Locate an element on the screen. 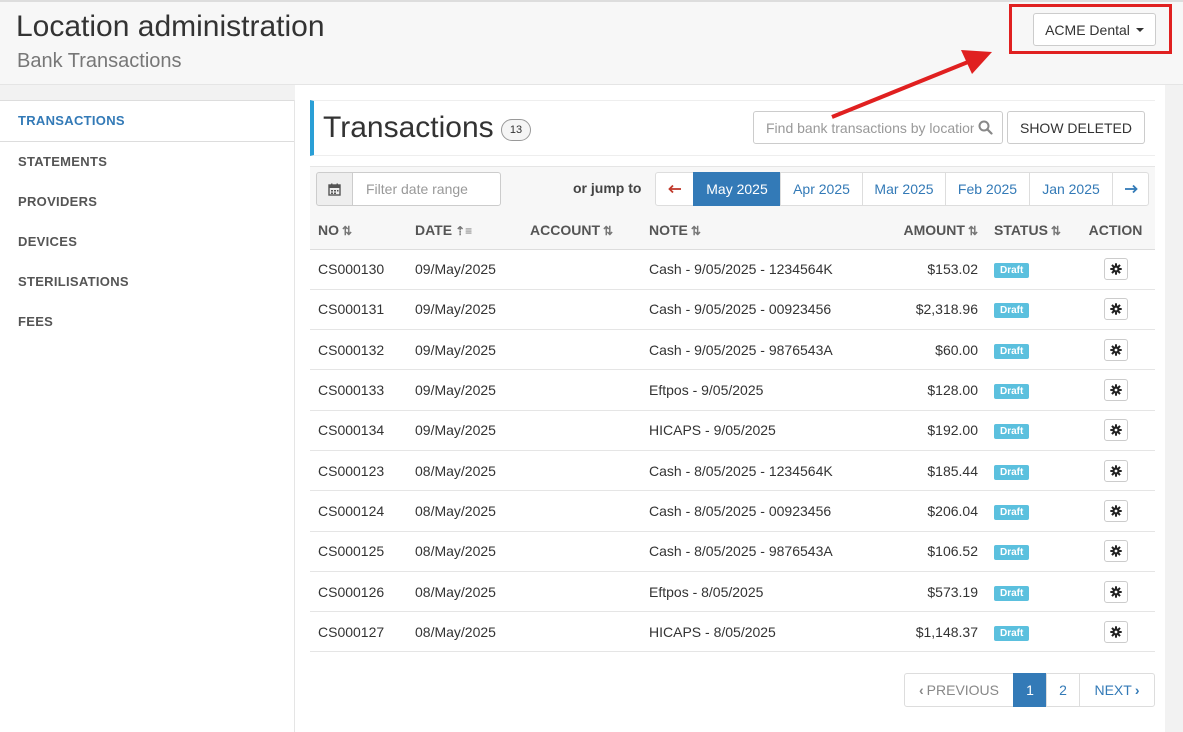 Image resolution: width=1183 pixels, height=732 pixels. page-button-1: 1 is located at coordinates (1030, 690).